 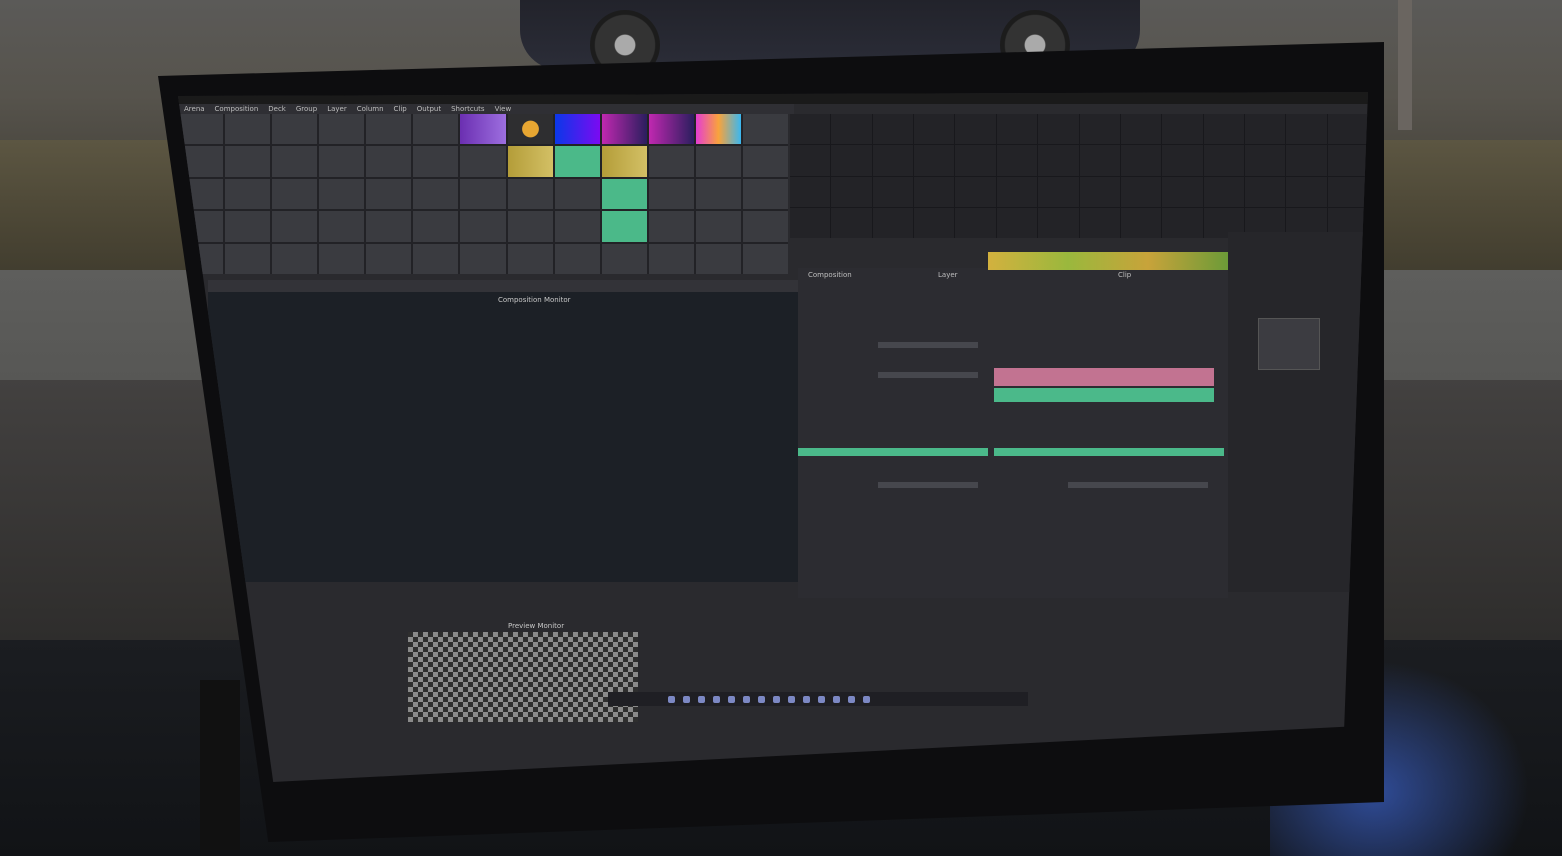 What do you see at coordinates (277, 109) in the screenshot?
I see `menu-item: Deck` at bounding box center [277, 109].